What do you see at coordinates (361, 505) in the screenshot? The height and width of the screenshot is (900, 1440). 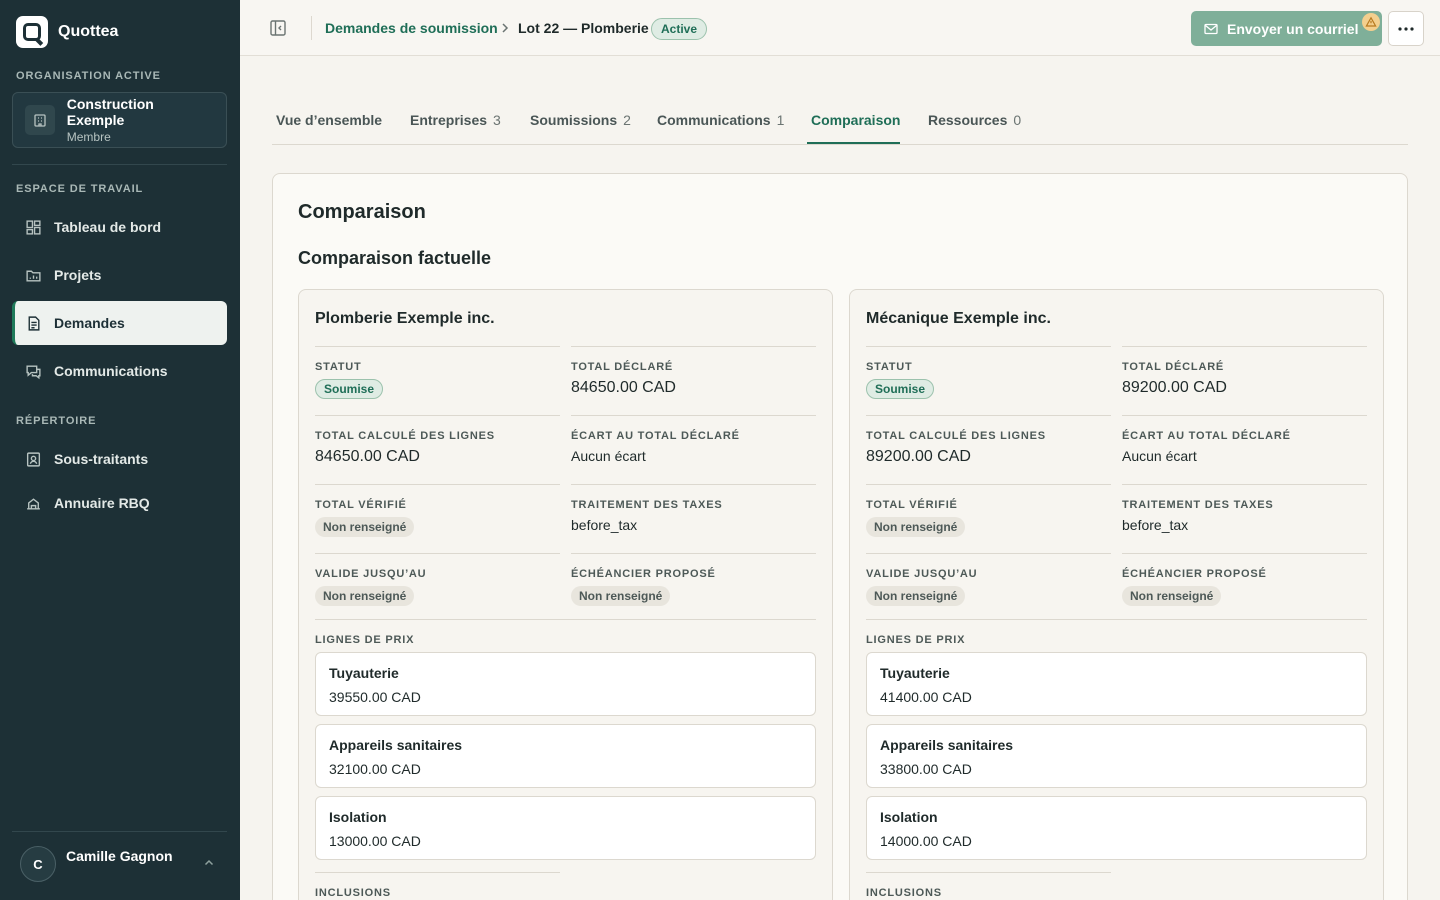 I see `field-label: Total vérifié` at bounding box center [361, 505].